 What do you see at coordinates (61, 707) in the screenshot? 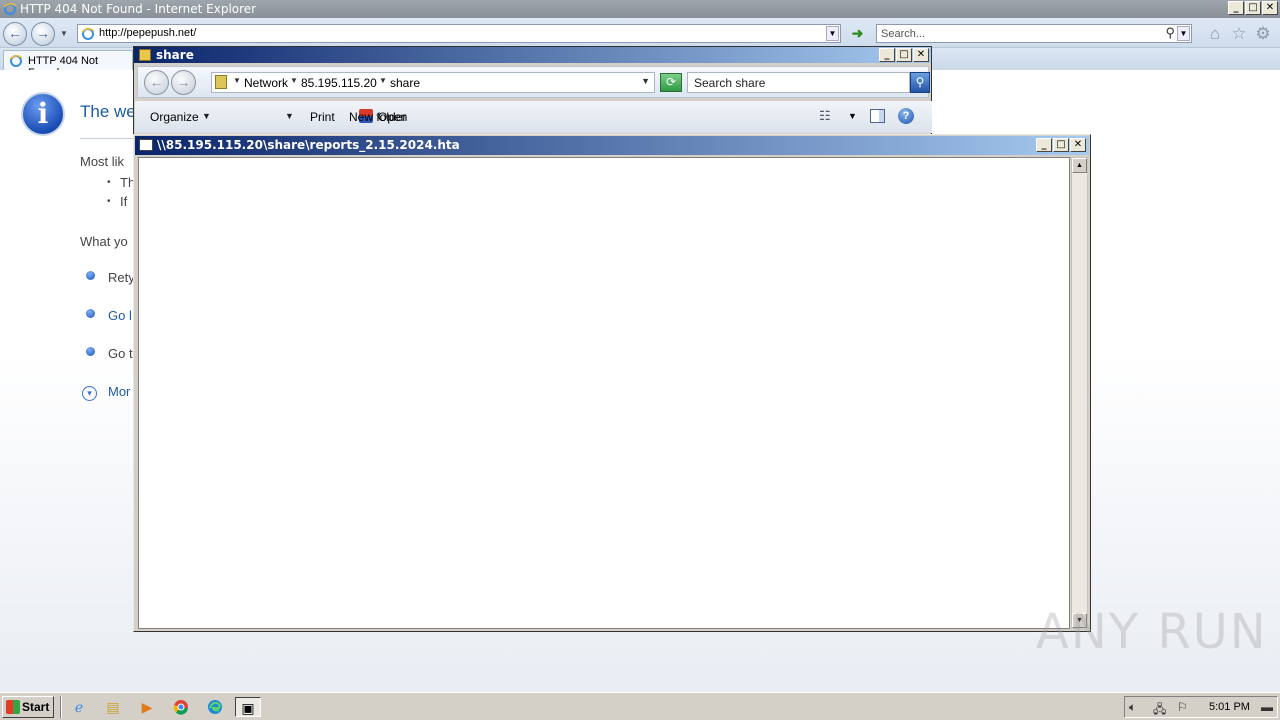
I see `taskbar-separator` at bounding box center [61, 707].